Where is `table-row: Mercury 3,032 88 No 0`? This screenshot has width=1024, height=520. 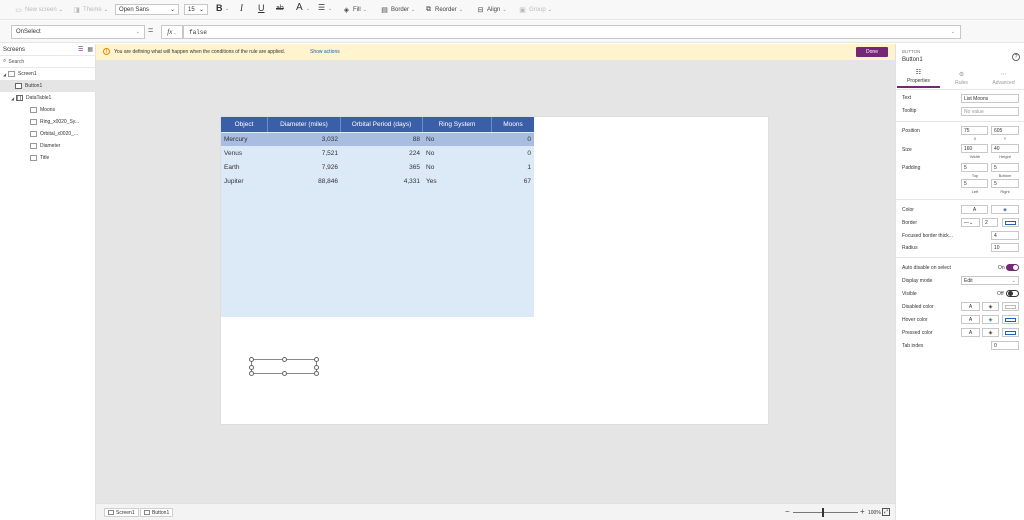 table-row: Mercury 3,032 88 No 0 is located at coordinates (377, 139).